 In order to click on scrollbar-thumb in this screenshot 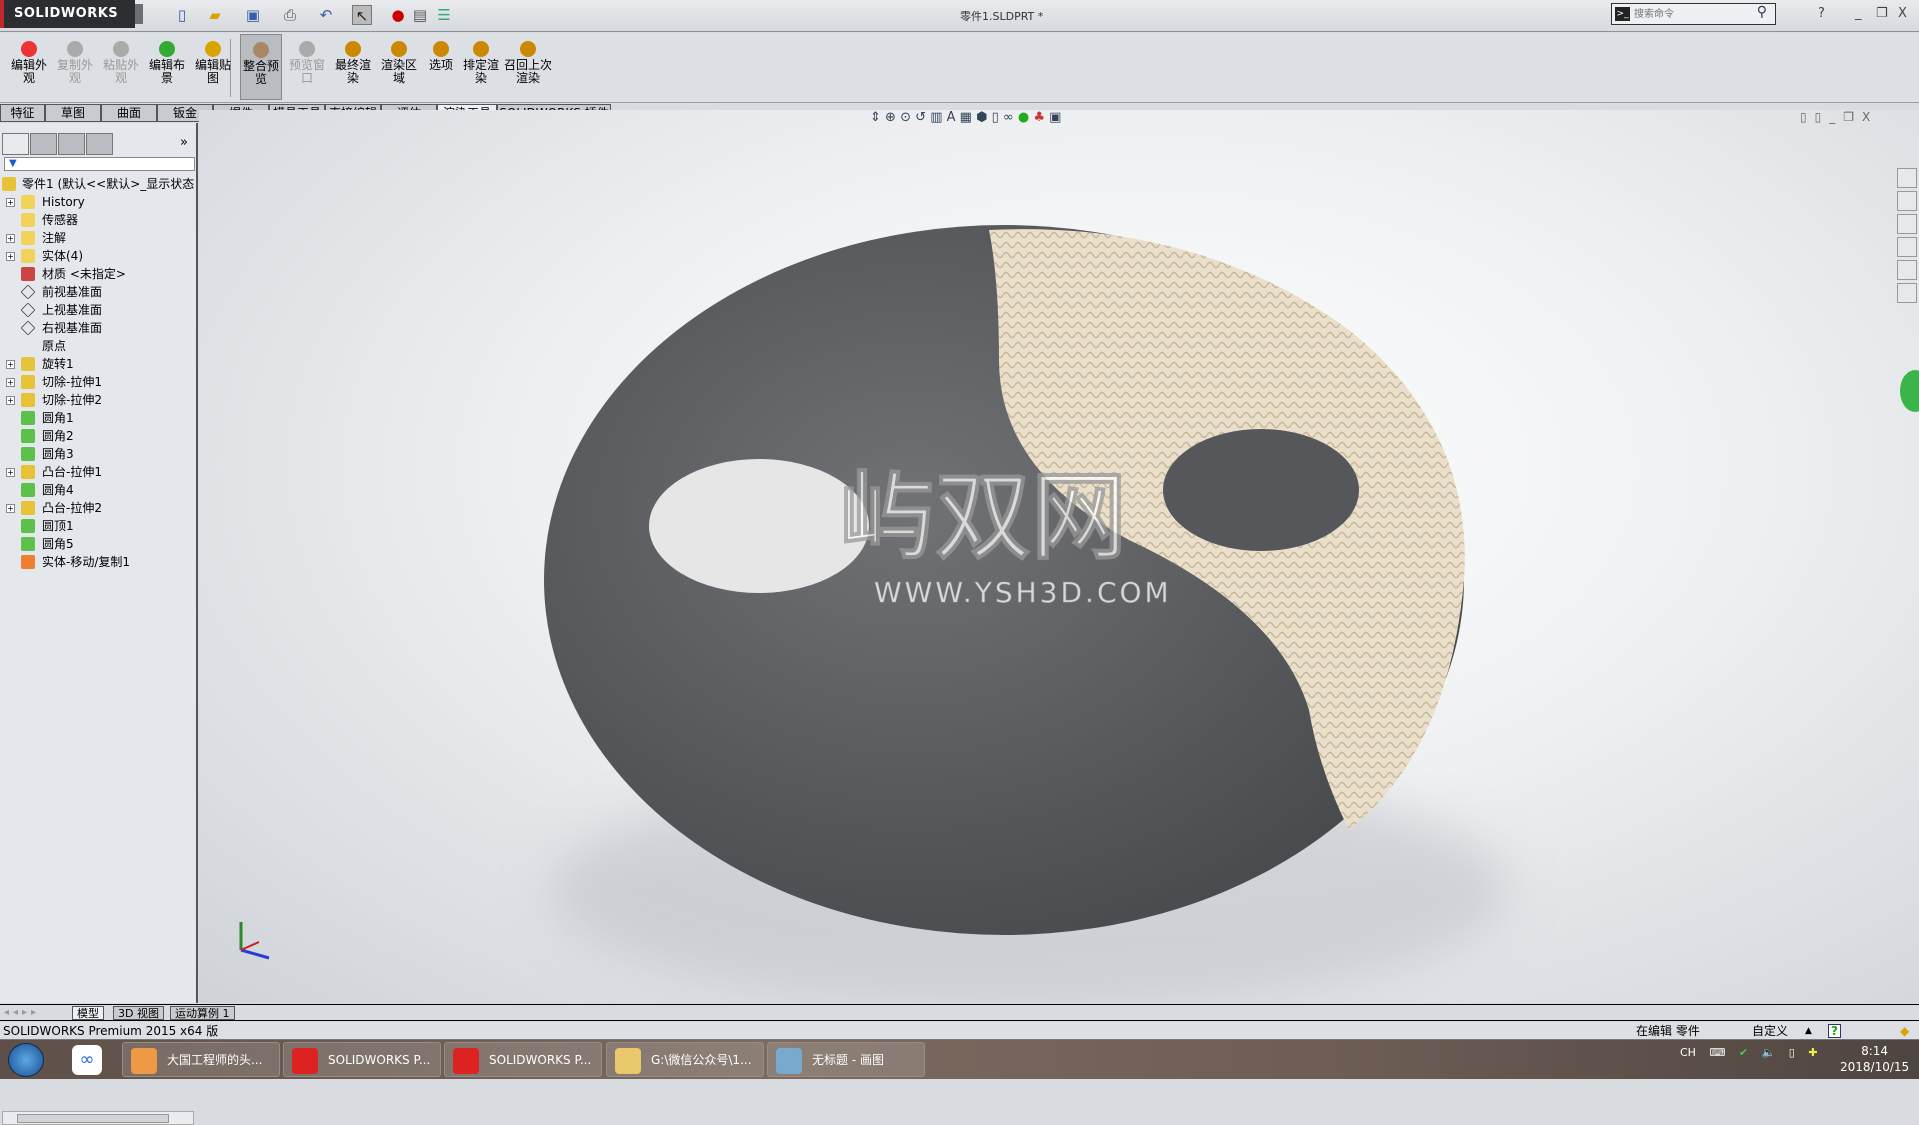, I will do `click(93, 1118)`.